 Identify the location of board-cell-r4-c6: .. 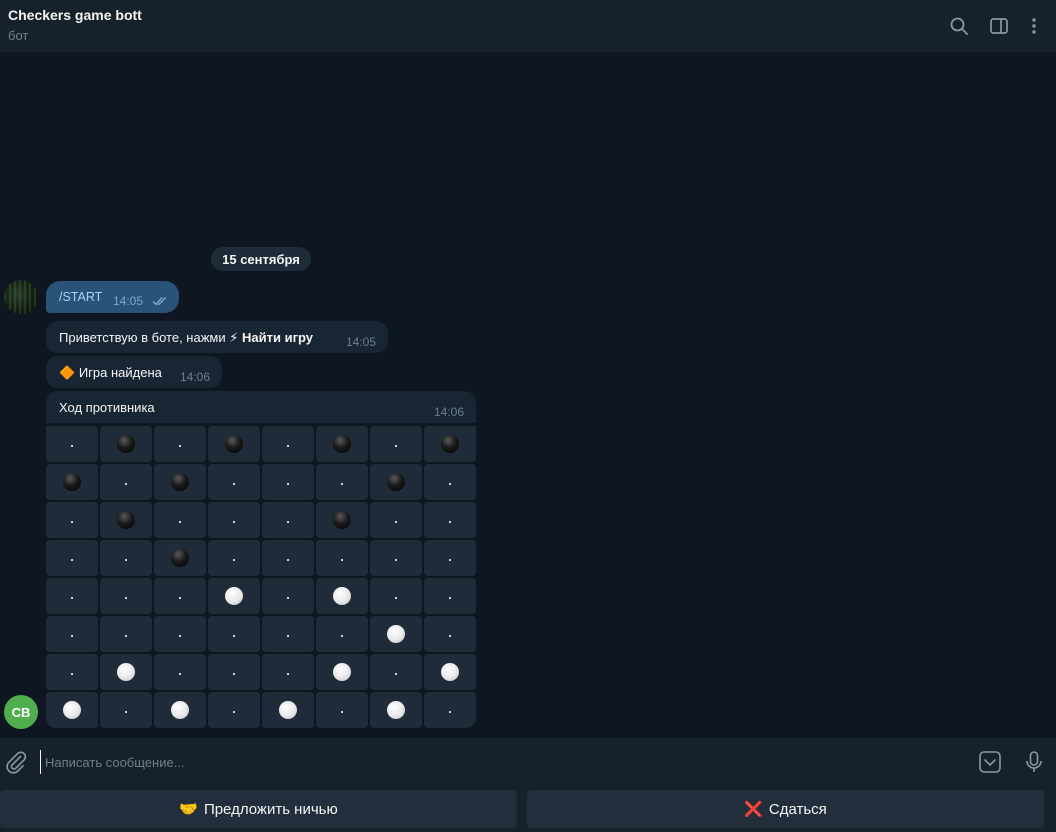
(396, 596).